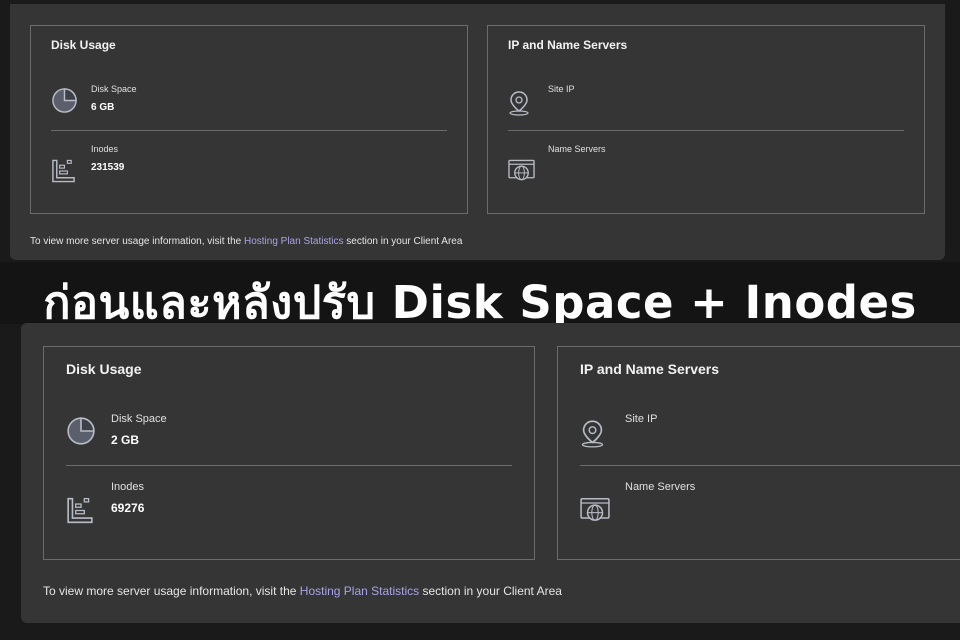  I want to click on disk-space-value: 6 GB, so click(103, 107).